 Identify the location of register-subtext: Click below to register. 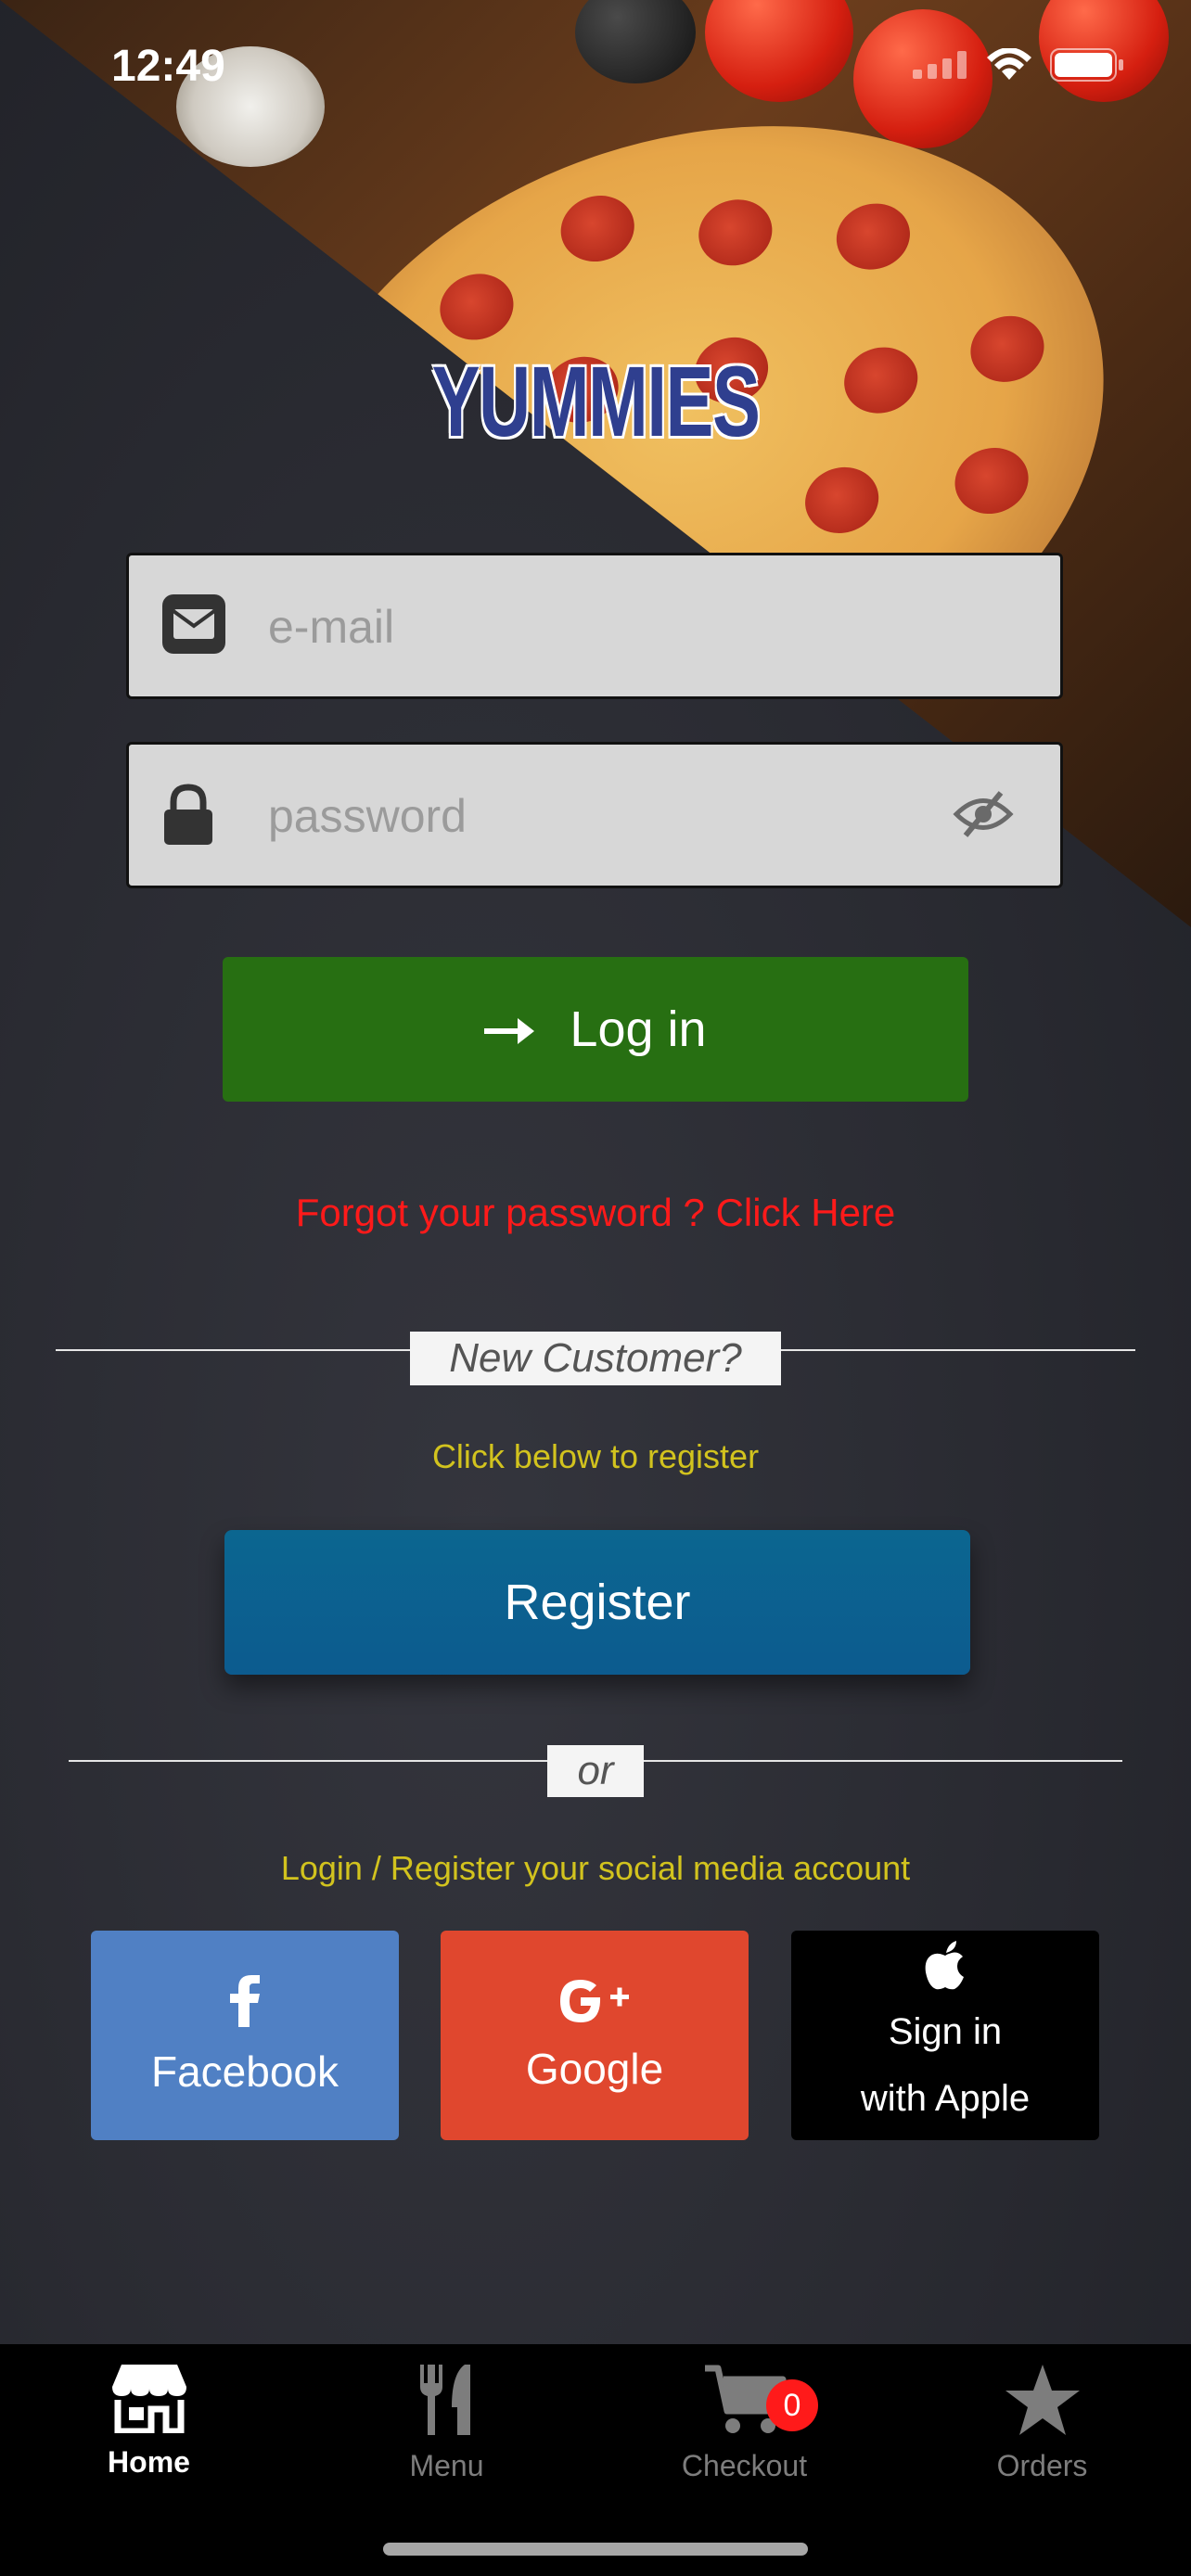
(595, 1456).